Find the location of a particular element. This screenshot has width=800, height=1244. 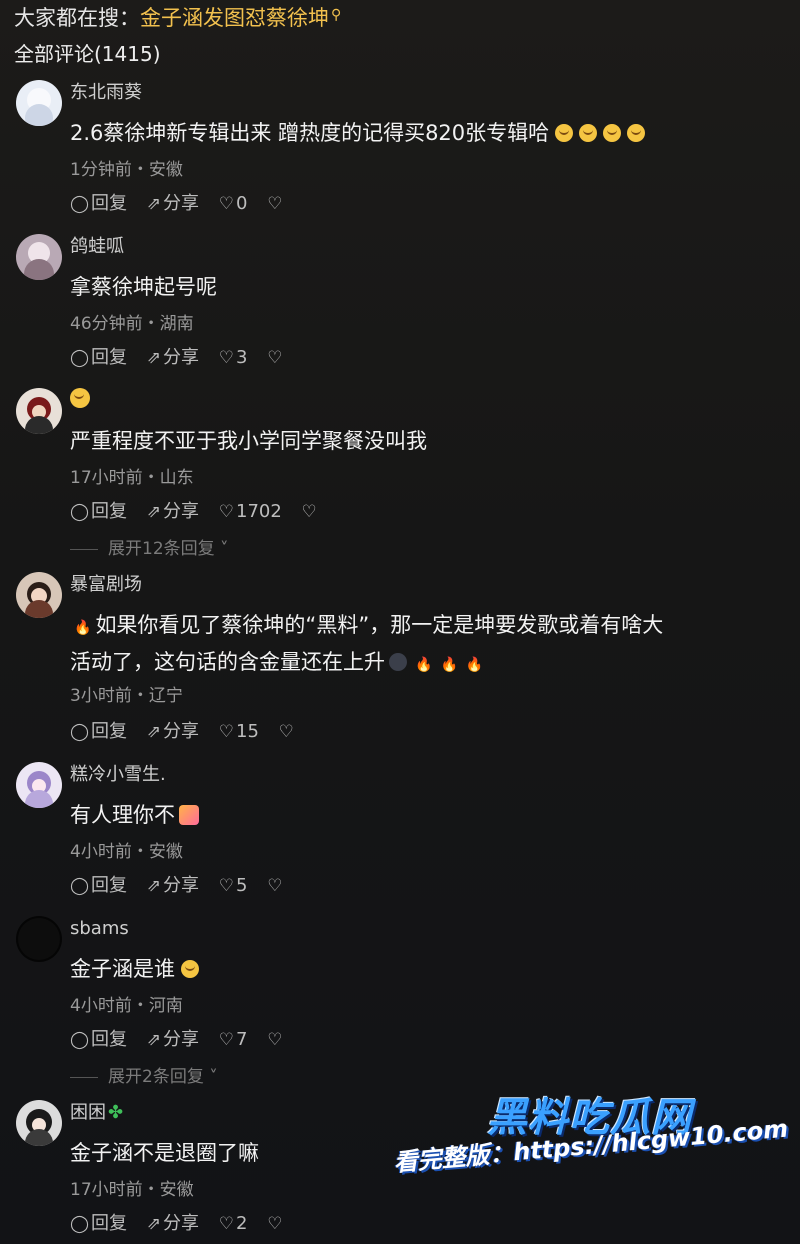

comment-text: 拿蔡徐坤起号呢 is located at coordinates (143, 287).